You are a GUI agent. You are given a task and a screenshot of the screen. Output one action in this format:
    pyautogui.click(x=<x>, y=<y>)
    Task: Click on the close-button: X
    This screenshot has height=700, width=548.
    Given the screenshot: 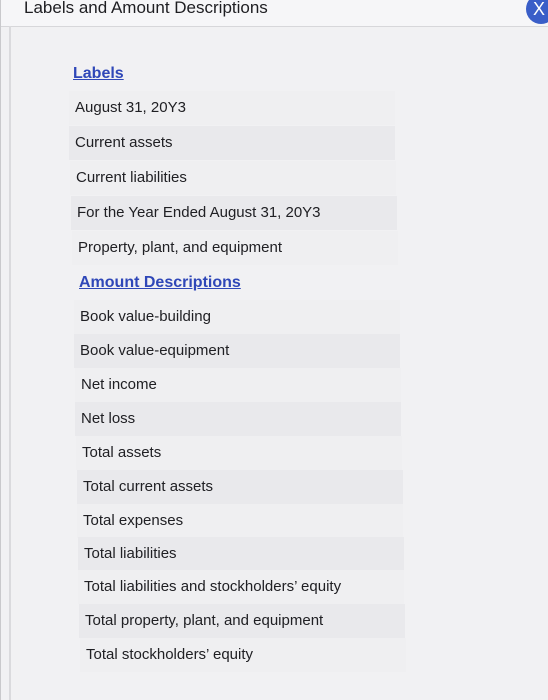 What is the action you would take?
    pyautogui.click(x=537, y=12)
    